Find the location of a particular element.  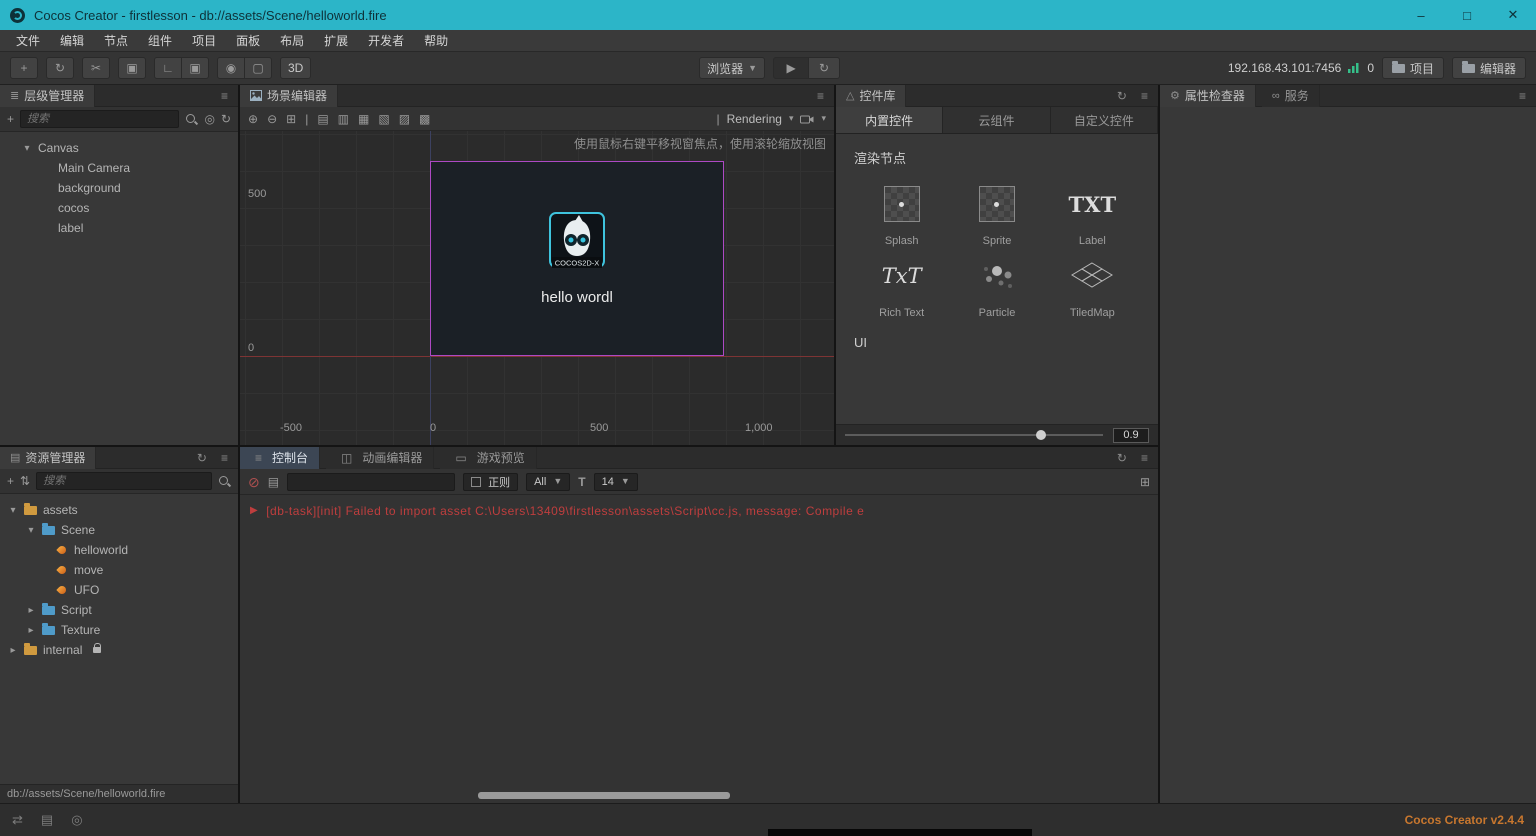

popout-icon: ⊞ is located at coordinates (1145, 482).